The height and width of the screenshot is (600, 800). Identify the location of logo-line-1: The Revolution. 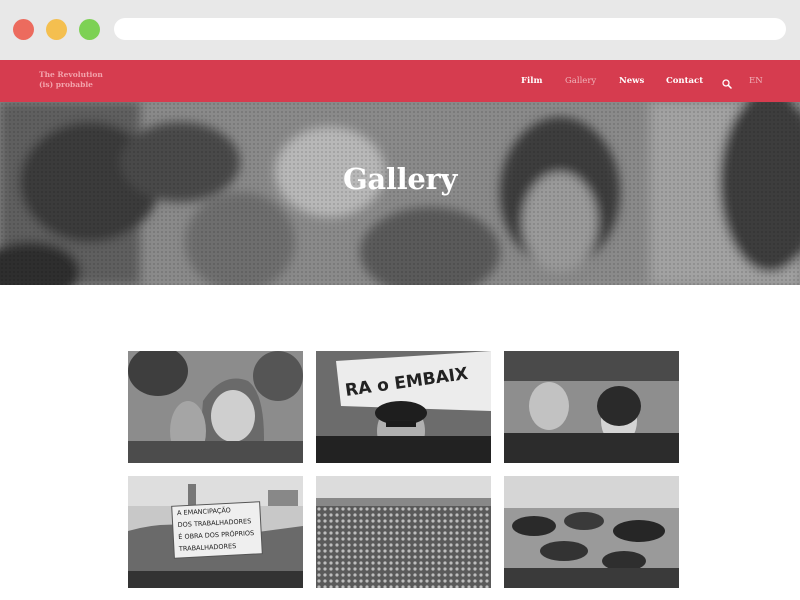
(71, 74).